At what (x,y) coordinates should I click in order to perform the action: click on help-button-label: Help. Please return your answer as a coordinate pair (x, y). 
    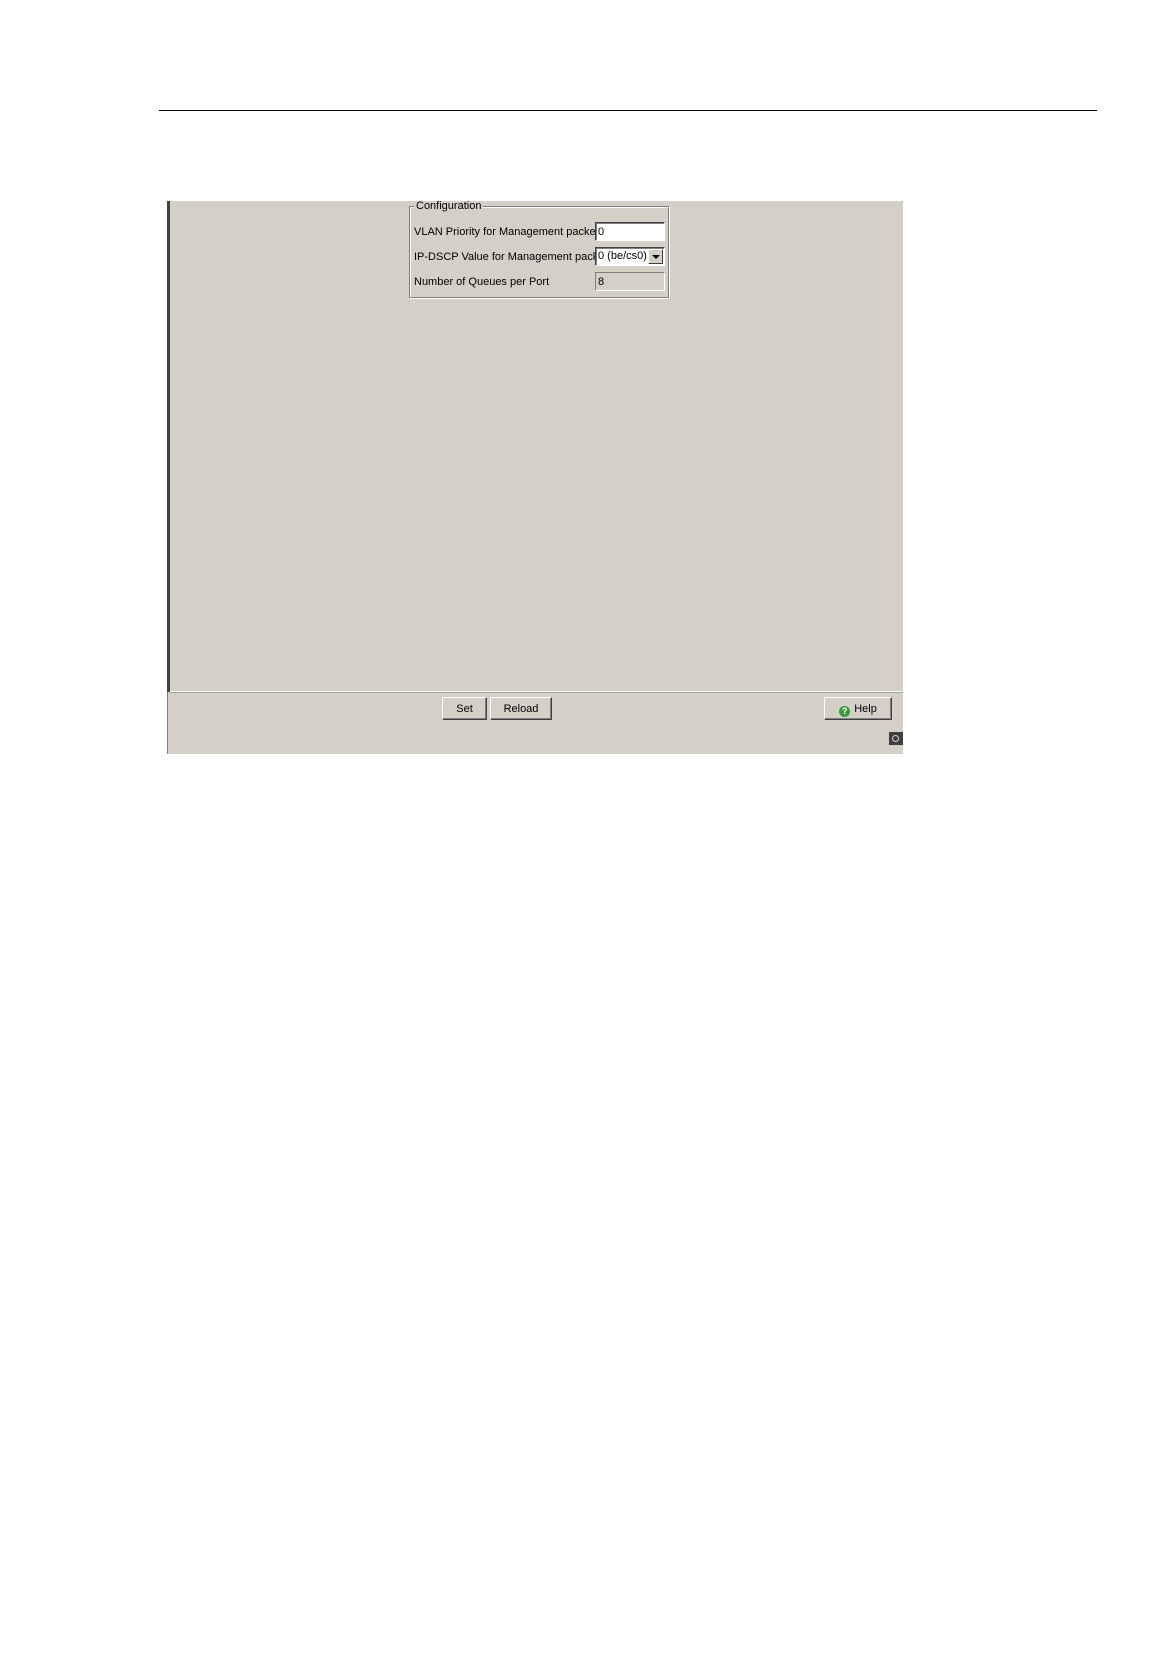
    Looking at the image, I should click on (865, 709).